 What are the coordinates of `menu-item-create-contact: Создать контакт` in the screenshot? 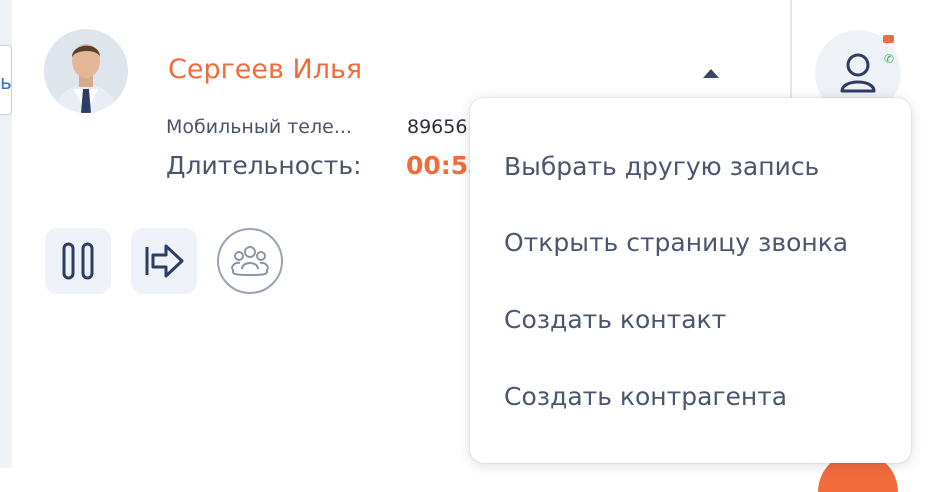 It's located at (615, 320).